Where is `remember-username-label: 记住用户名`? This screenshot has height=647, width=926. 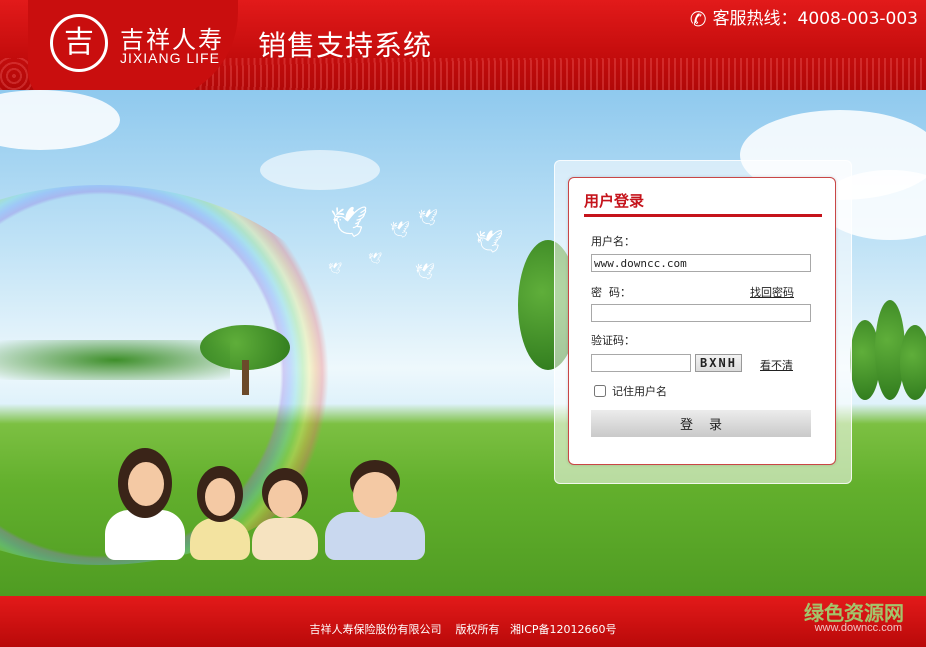 remember-username-label: 记住用户名 is located at coordinates (639, 391).